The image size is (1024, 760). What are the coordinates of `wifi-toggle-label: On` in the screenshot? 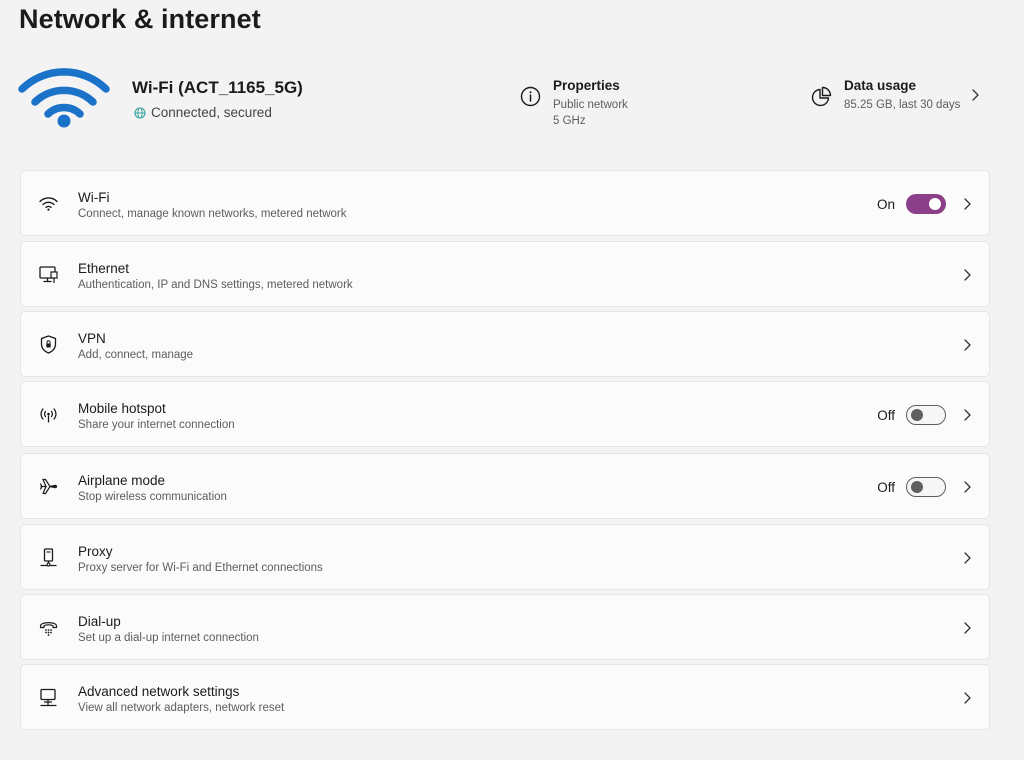 It's located at (885, 204).